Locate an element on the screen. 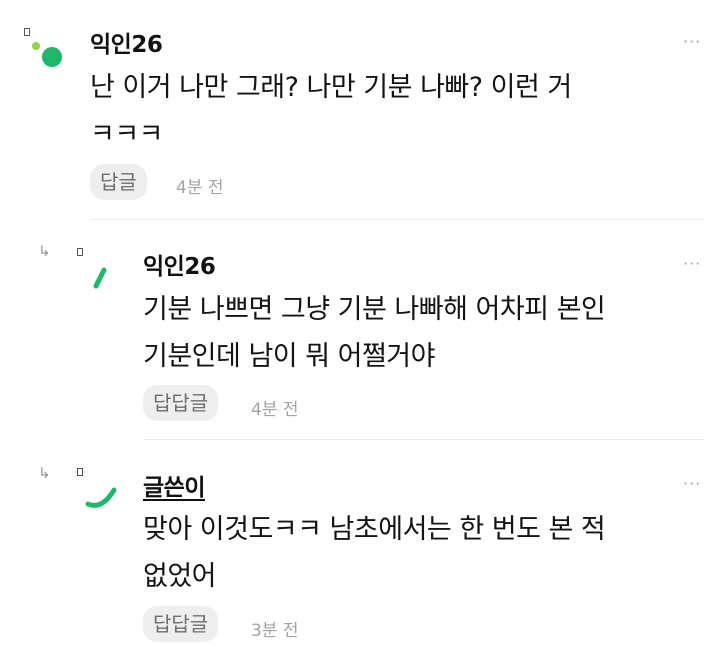 This screenshot has height=647, width=720. comment-text: 기분 나쁘면 그냥 기분 나빠해 어차피 본인 기분인데 남이 뭐 어쩔거야 is located at coordinates (374, 333).